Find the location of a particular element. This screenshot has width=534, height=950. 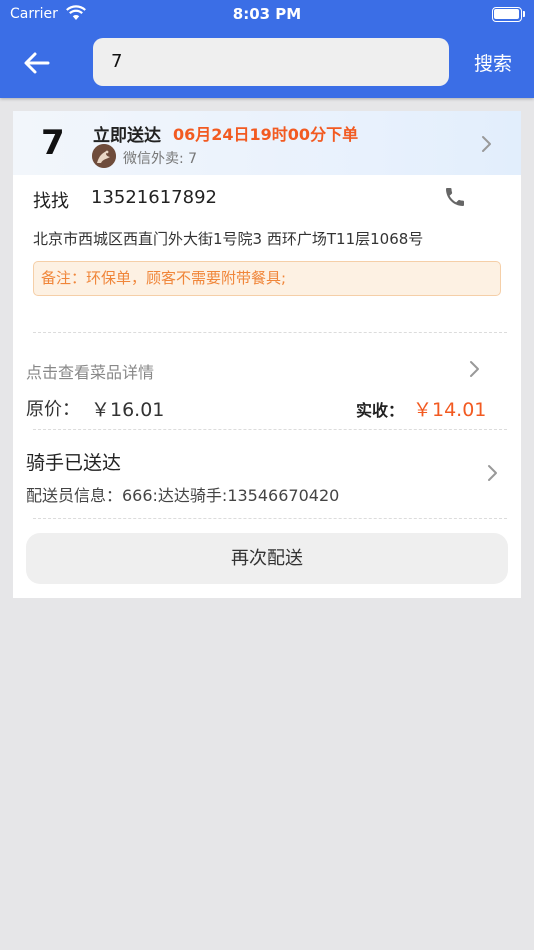

paid-label: 实收： is located at coordinates (380, 410).